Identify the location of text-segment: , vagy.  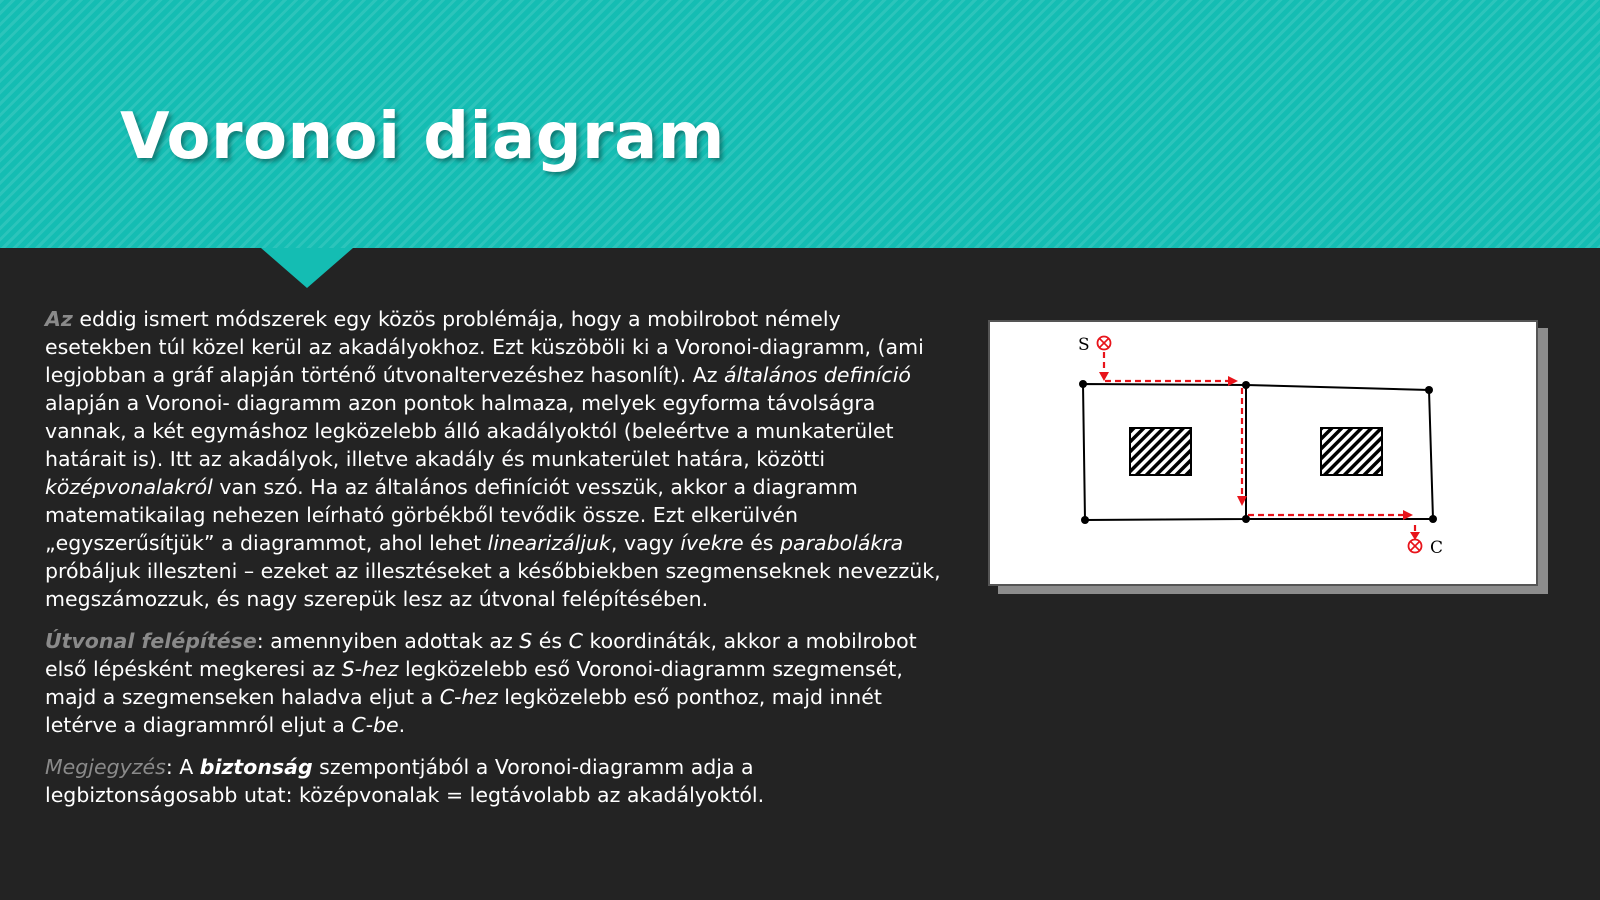
(645, 543).